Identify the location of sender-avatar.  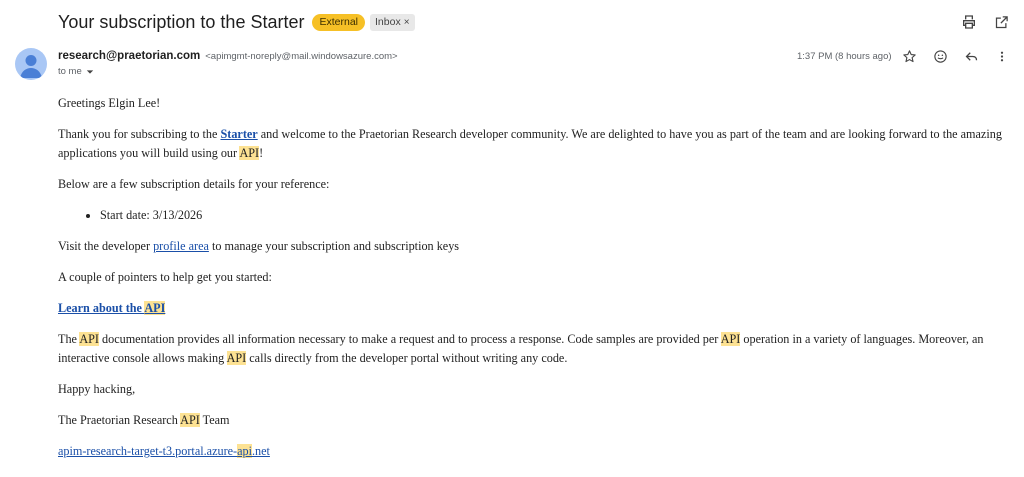
(31, 64).